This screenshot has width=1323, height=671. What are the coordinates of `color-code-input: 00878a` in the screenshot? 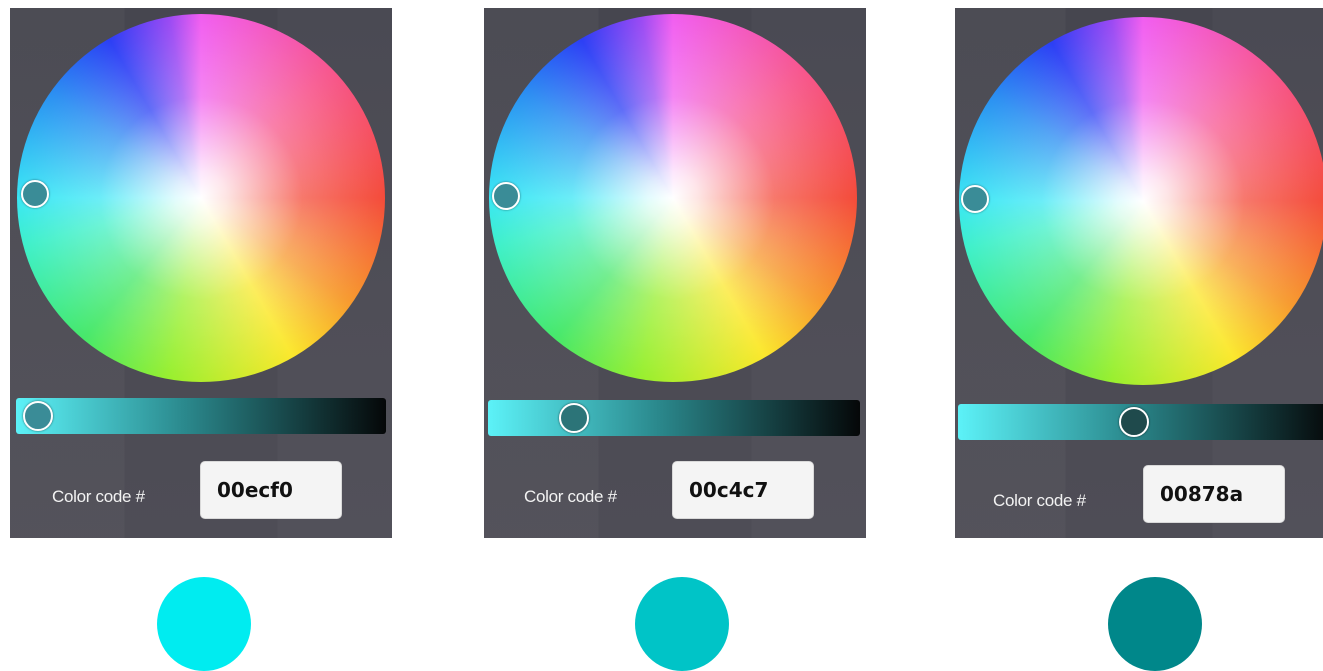 It's located at (1214, 494).